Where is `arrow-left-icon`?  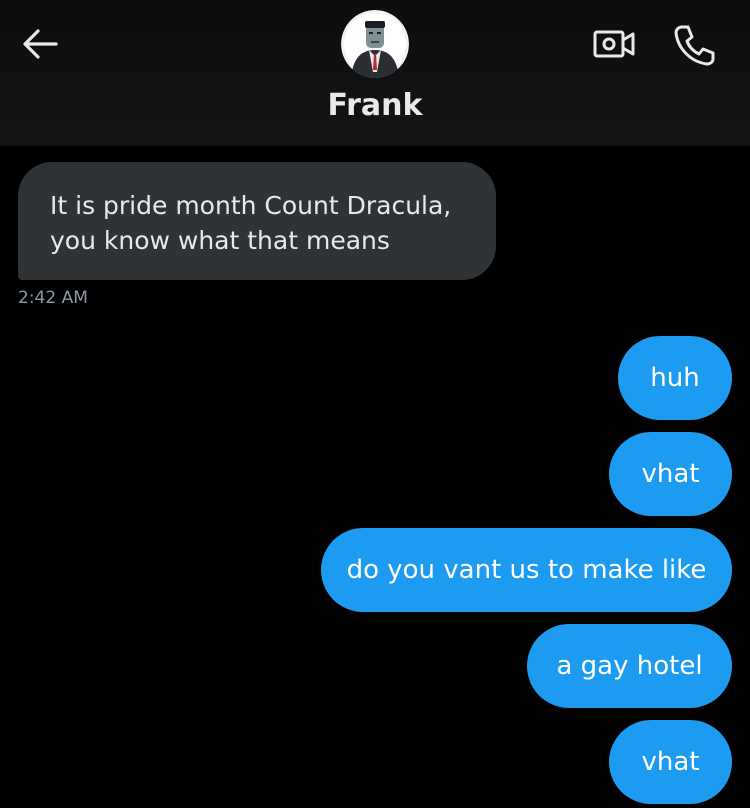
arrow-left-icon is located at coordinates (40, 44).